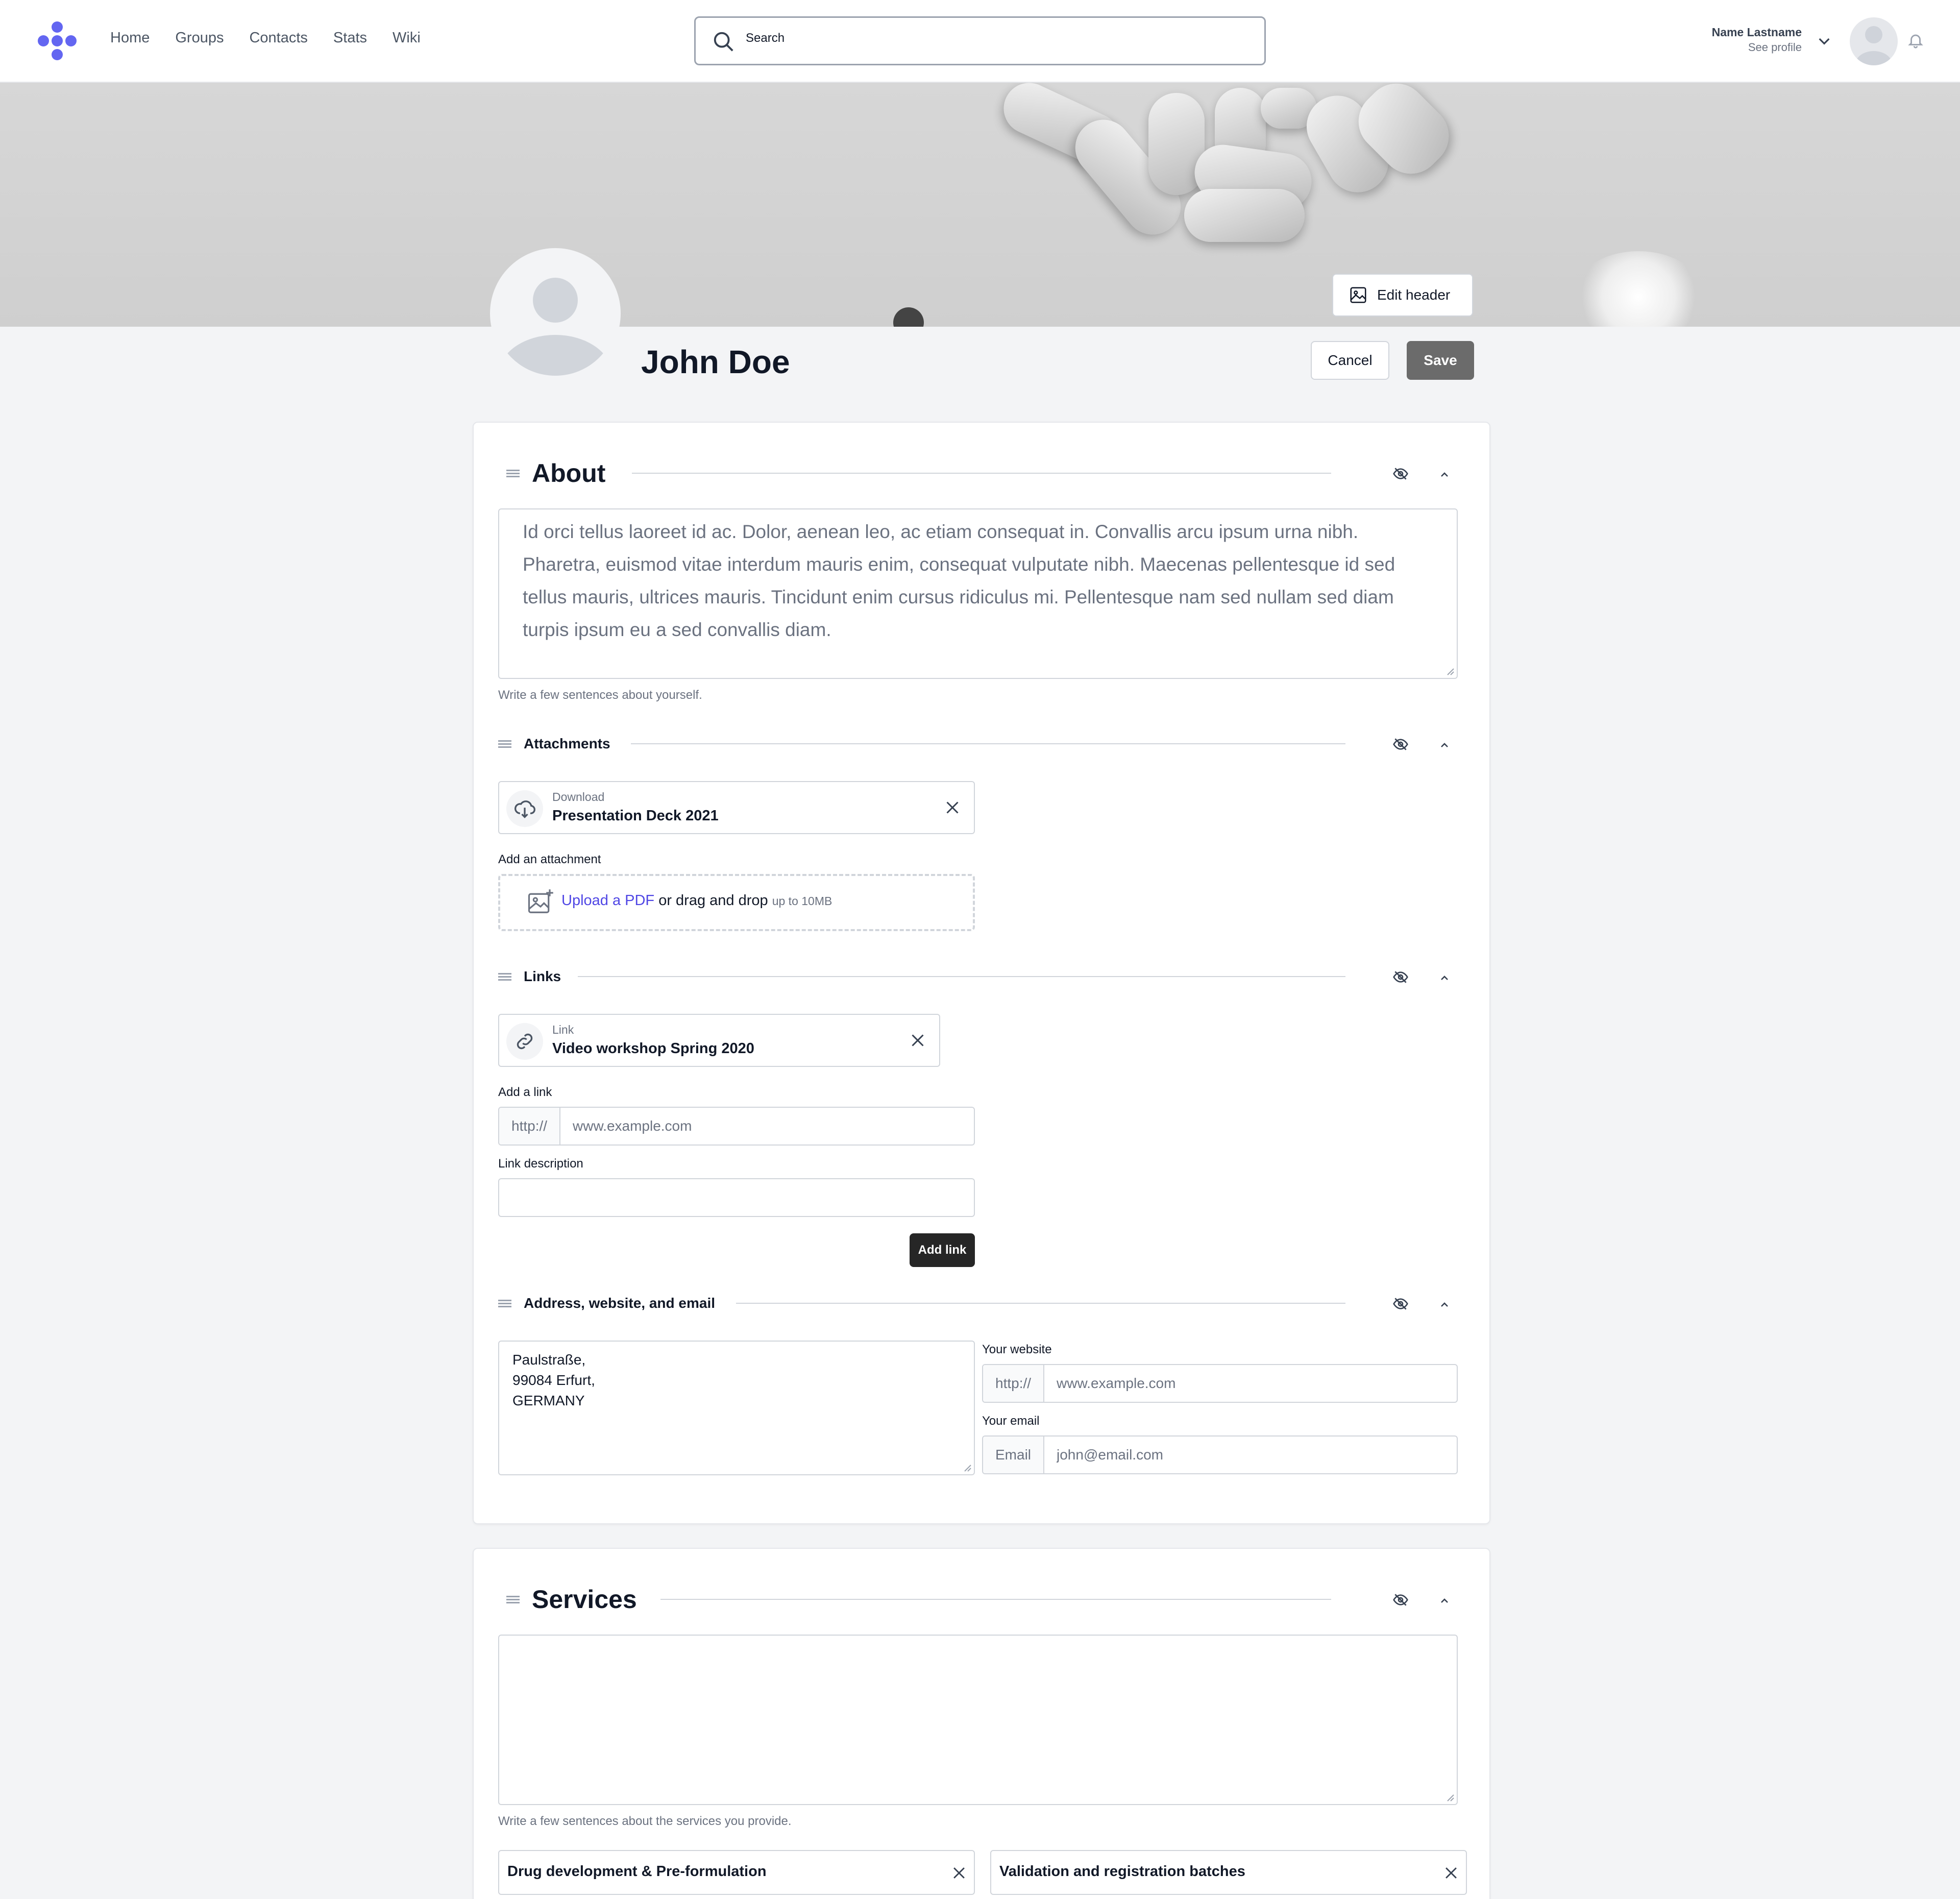 The height and width of the screenshot is (1899, 1960). What do you see at coordinates (1414, 295) in the screenshot?
I see `edit-header-label: Edit header` at bounding box center [1414, 295].